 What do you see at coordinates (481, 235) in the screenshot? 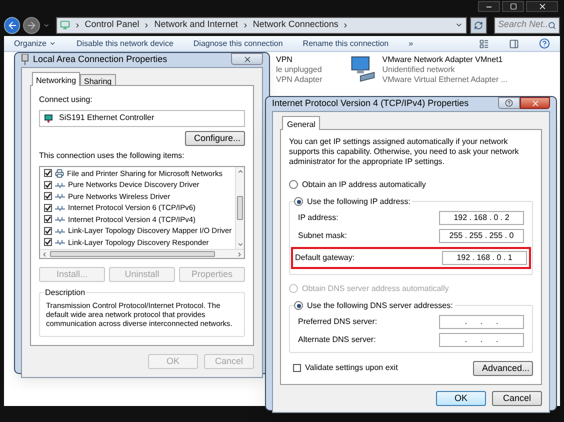
I see `ip-address-field: 255 . 255 . 255 . 0` at bounding box center [481, 235].